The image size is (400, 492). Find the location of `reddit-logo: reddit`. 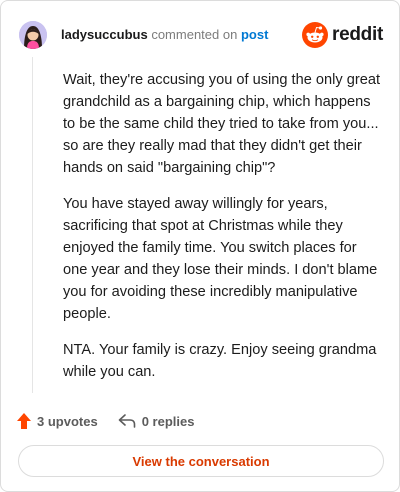

reddit-logo: reddit is located at coordinates (342, 35).